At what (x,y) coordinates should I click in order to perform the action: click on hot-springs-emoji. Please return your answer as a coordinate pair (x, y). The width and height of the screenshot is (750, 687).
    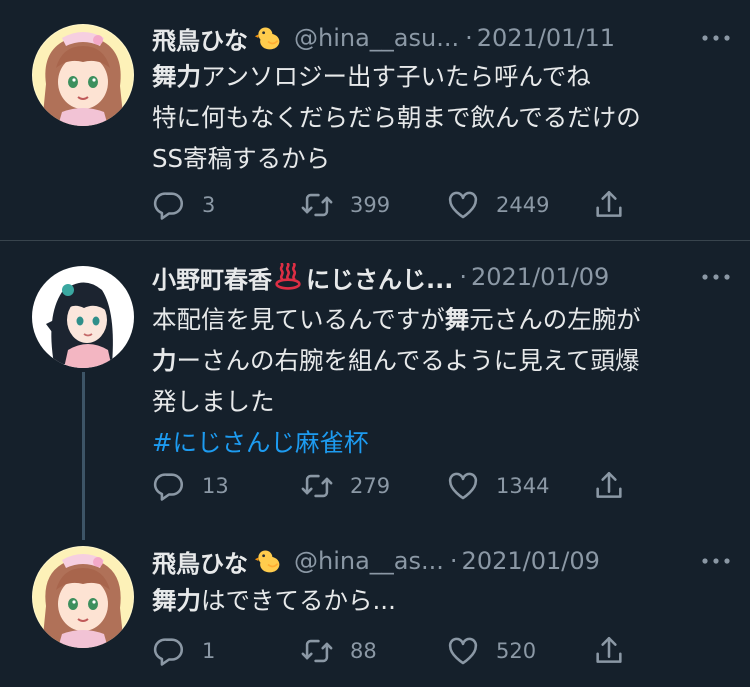
    Looking at the image, I should click on (288, 277).